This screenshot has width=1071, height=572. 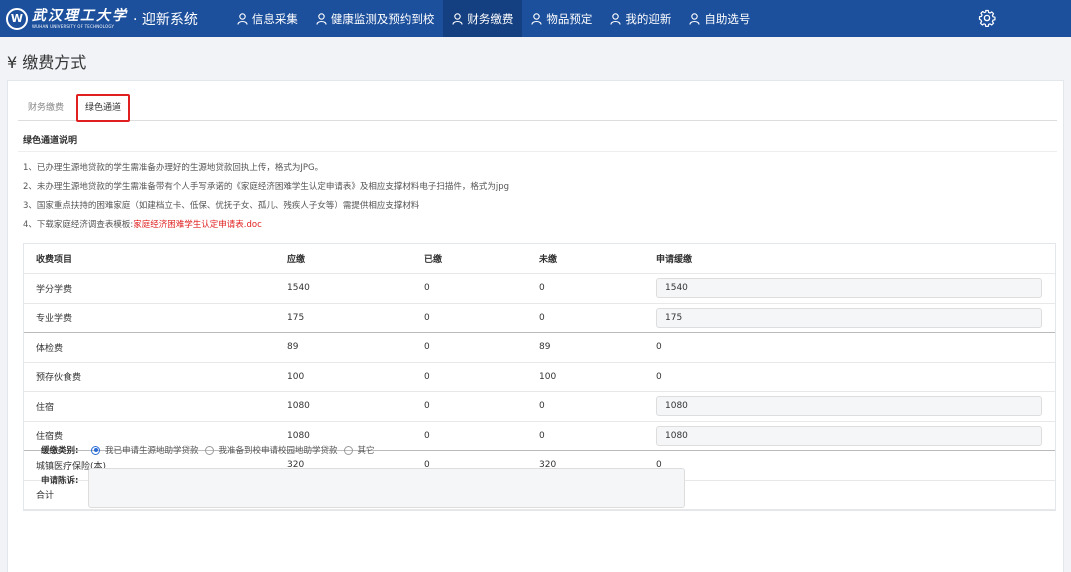 I want to click on defer-cell: 1540, so click(x=849, y=288).